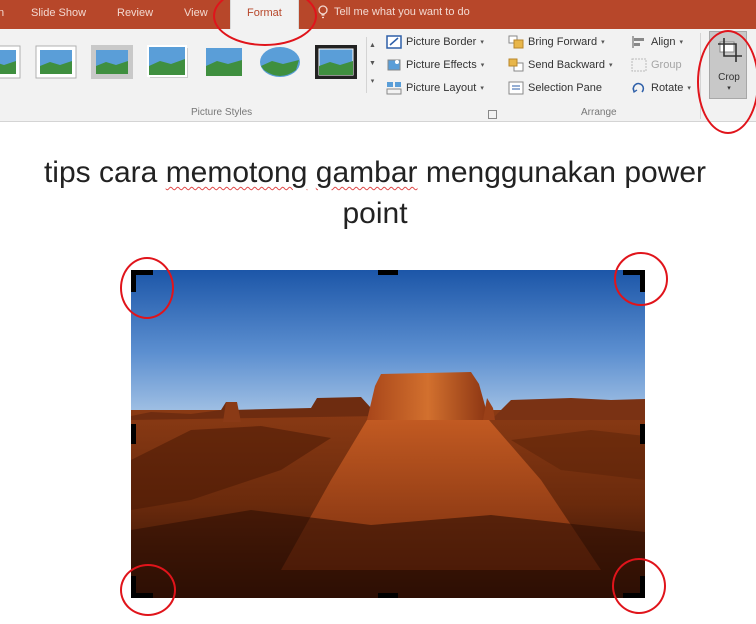 The image size is (756, 624). I want to click on picture-styles-label: Picture Styles, so click(222, 112).